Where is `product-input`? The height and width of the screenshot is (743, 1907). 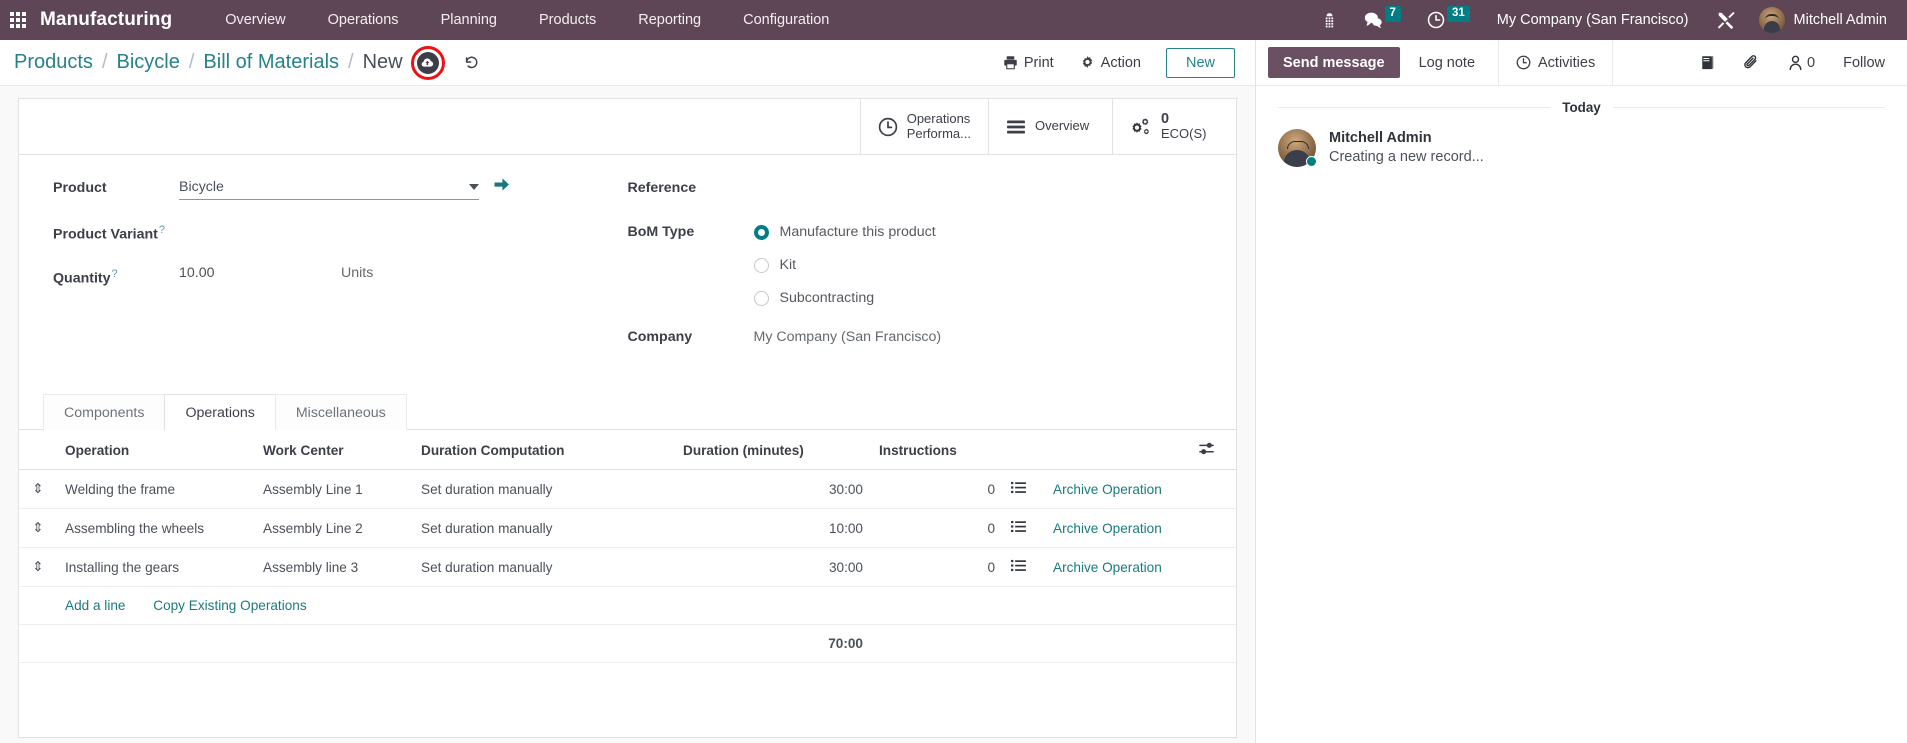
product-input is located at coordinates (321, 187).